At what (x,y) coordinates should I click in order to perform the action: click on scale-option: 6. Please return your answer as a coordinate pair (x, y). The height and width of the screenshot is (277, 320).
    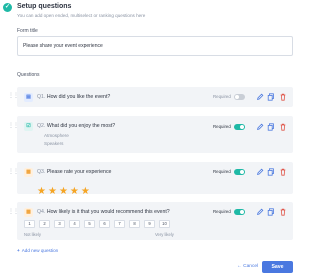
    Looking at the image, I should click on (104, 224).